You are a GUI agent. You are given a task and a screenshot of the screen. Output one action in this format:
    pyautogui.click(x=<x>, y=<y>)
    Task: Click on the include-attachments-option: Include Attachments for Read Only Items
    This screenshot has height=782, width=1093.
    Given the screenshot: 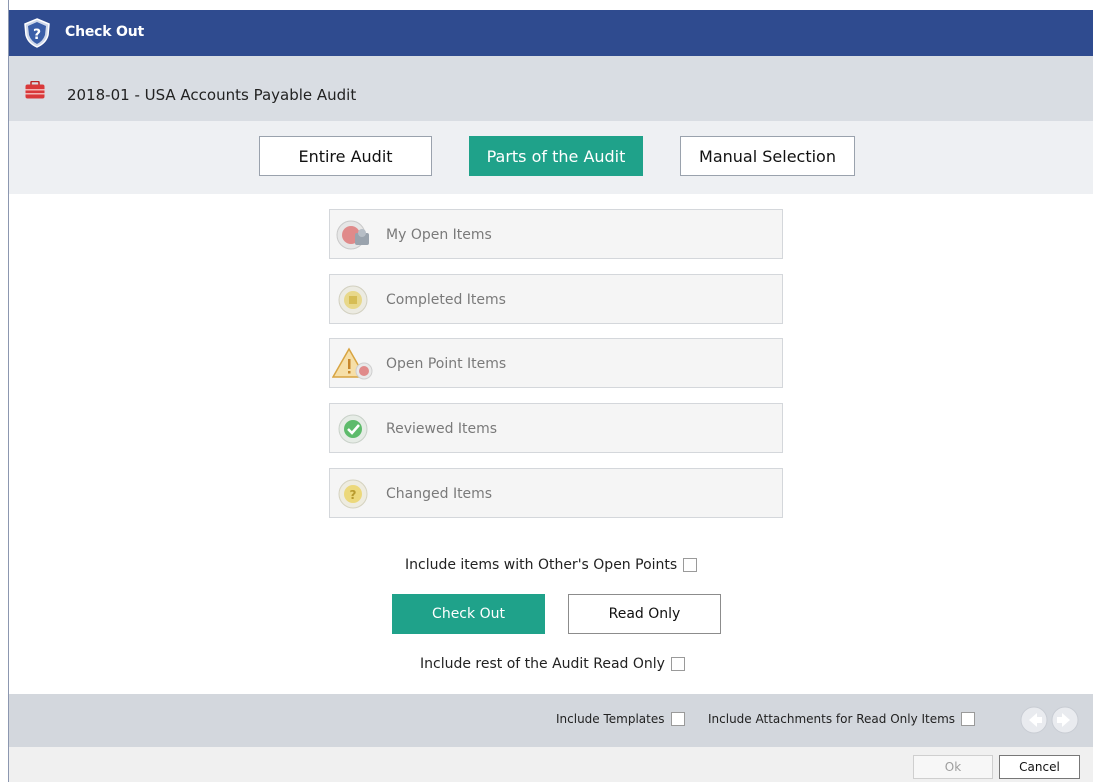 What is the action you would take?
    pyautogui.click(x=842, y=719)
    